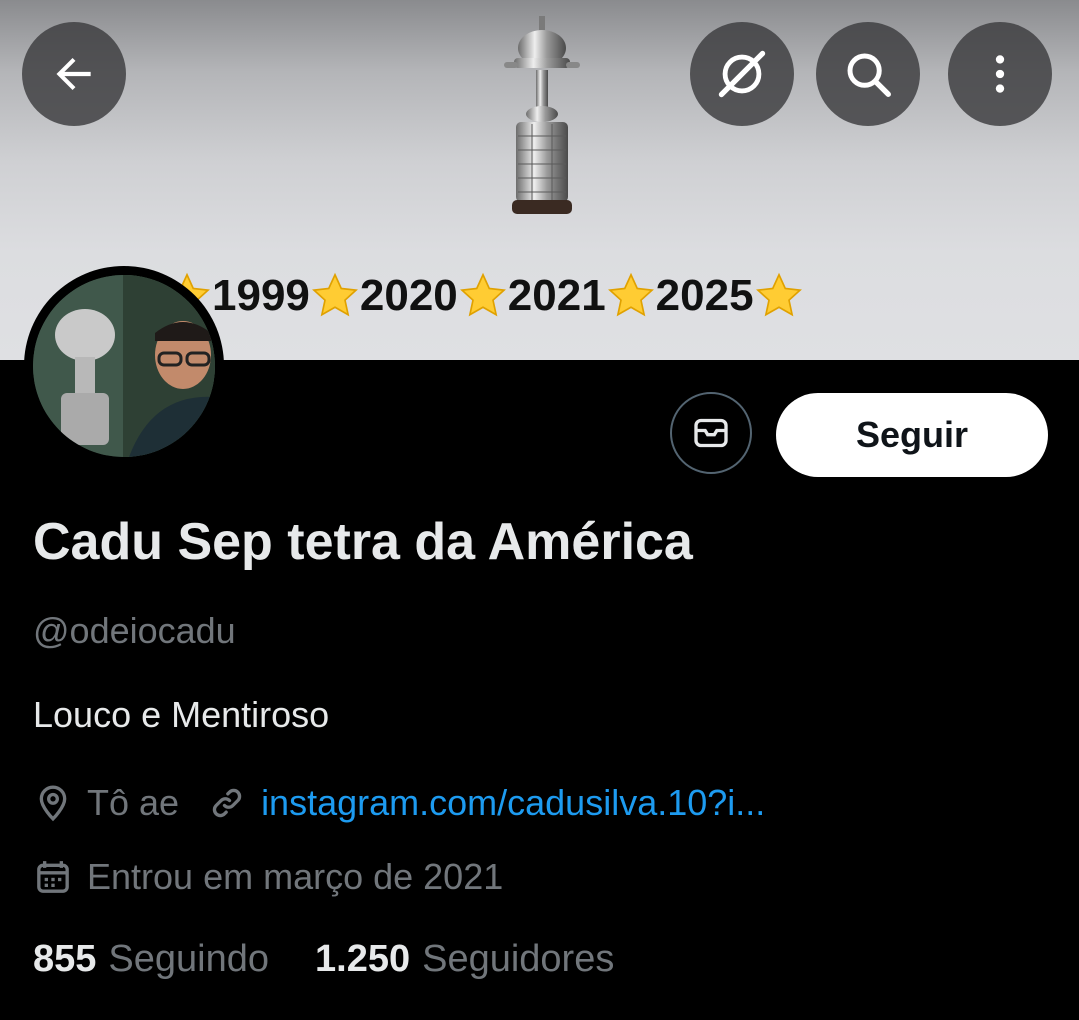 The image size is (1079, 1020). I want to click on grok-icon, so click(742, 74).